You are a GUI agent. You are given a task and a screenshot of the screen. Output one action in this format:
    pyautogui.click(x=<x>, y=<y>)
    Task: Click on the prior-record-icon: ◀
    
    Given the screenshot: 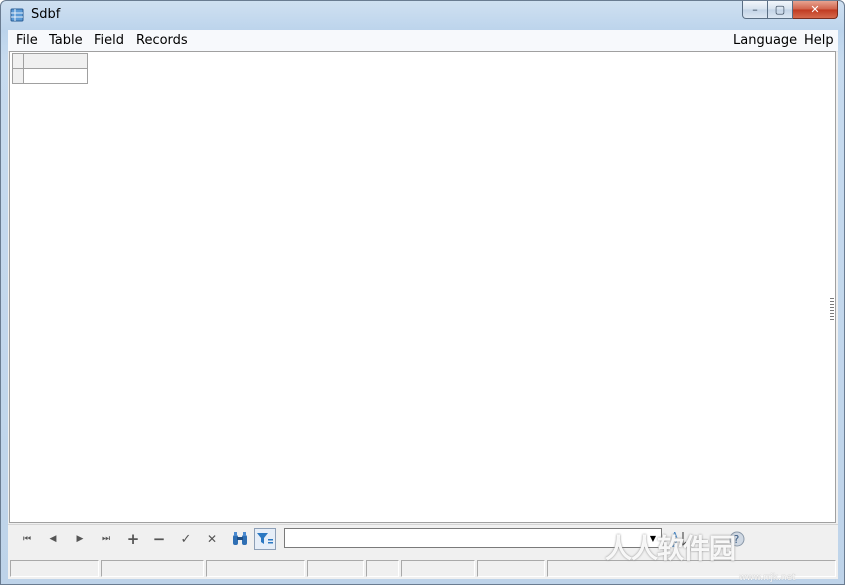 What is the action you would take?
    pyautogui.click(x=53, y=539)
    